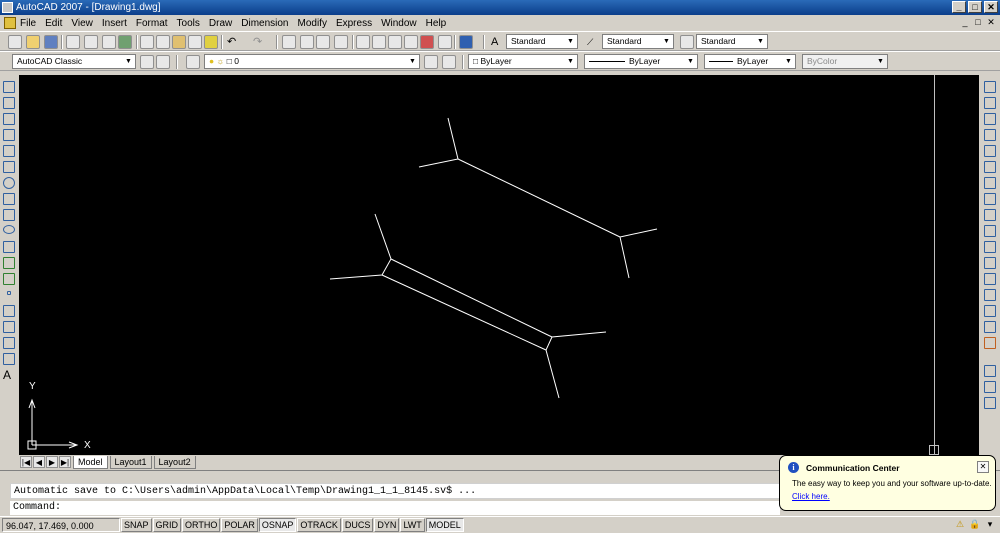 This screenshot has height=533, width=1000. What do you see at coordinates (9, 311) in the screenshot?
I see `hatch-icon` at bounding box center [9, 311].